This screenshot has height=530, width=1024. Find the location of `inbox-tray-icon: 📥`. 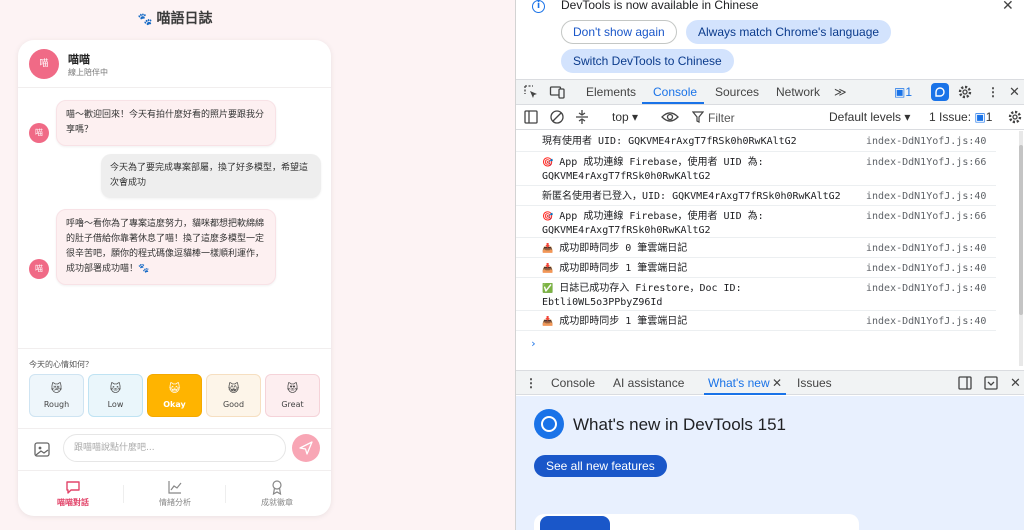

inbox-tray-icon: 📥 is located at coordinates (548, 322).